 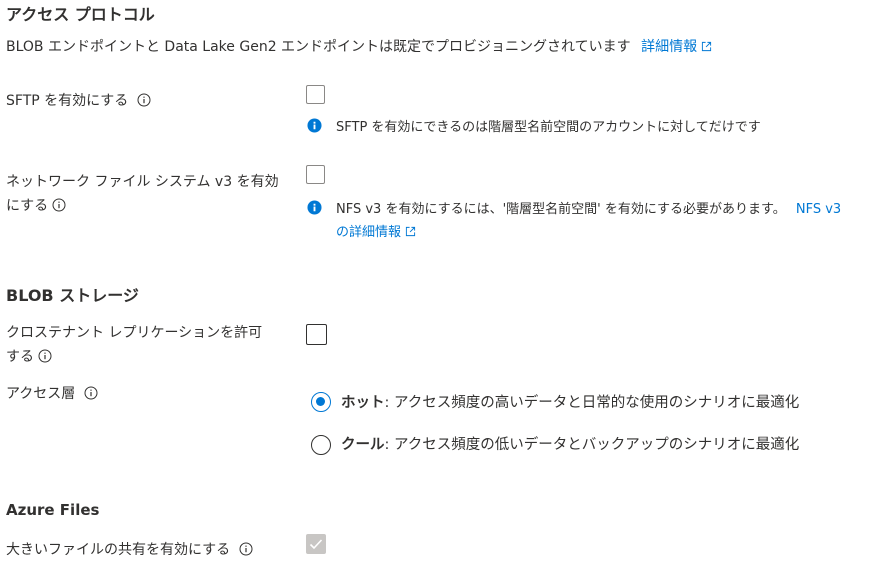 I want to click on nfs-label-line2-row: にする, so click(x=158, y=206).